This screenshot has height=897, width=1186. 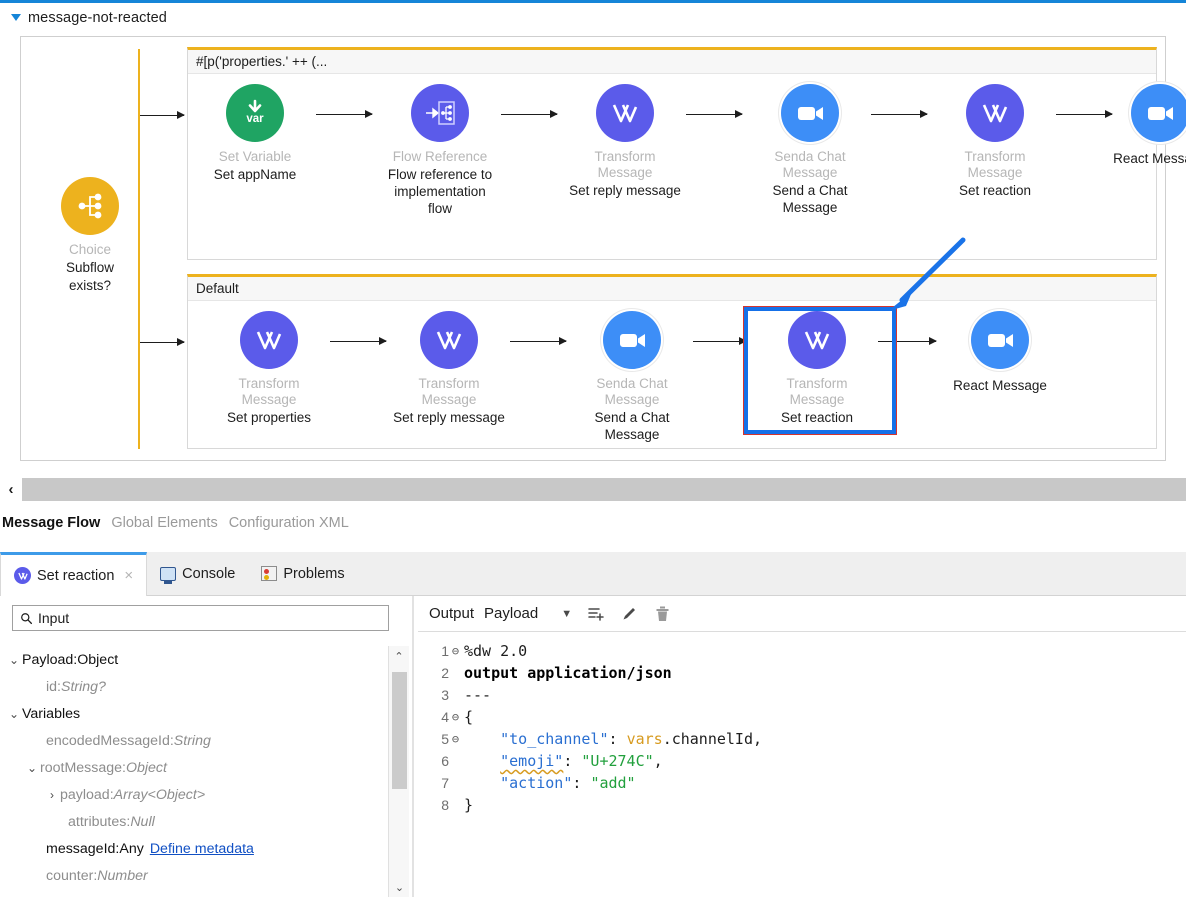 What do you see at coordinates (202, 849) in the screenshot?
I see `define-metadata-link: Define metadata` at bounding box center [202, 849].